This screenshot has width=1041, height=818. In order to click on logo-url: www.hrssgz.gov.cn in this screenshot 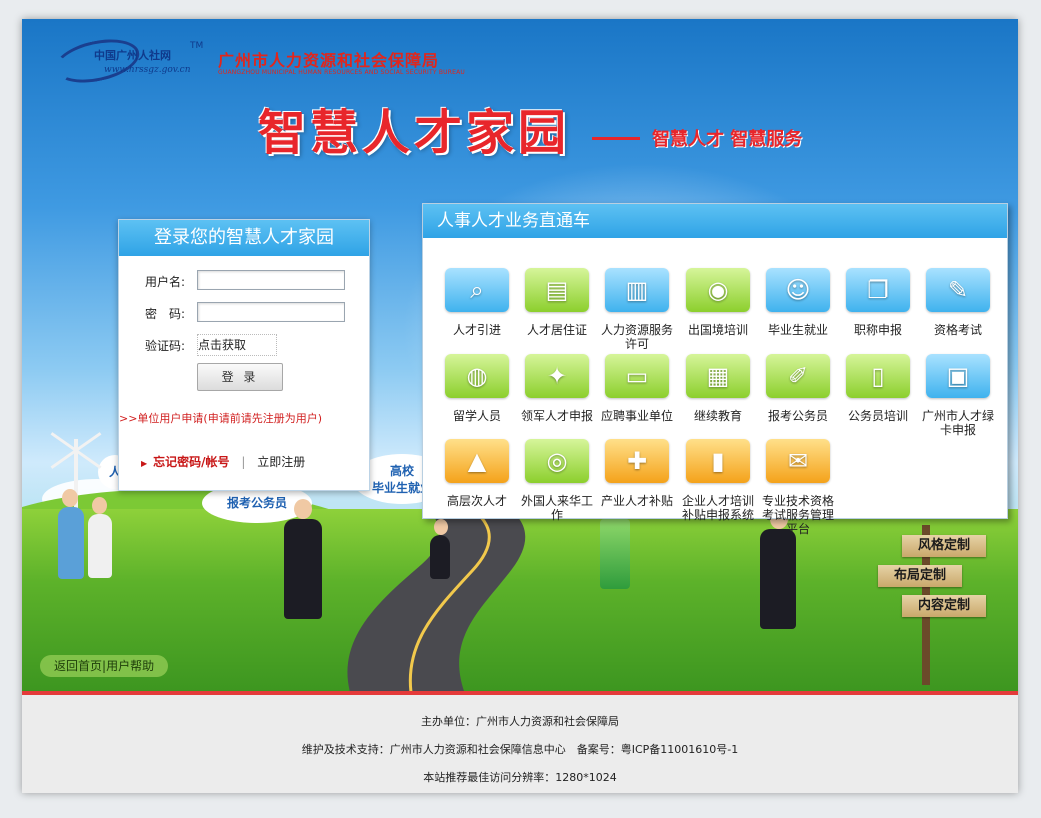, I will do `click(147, 70)`.